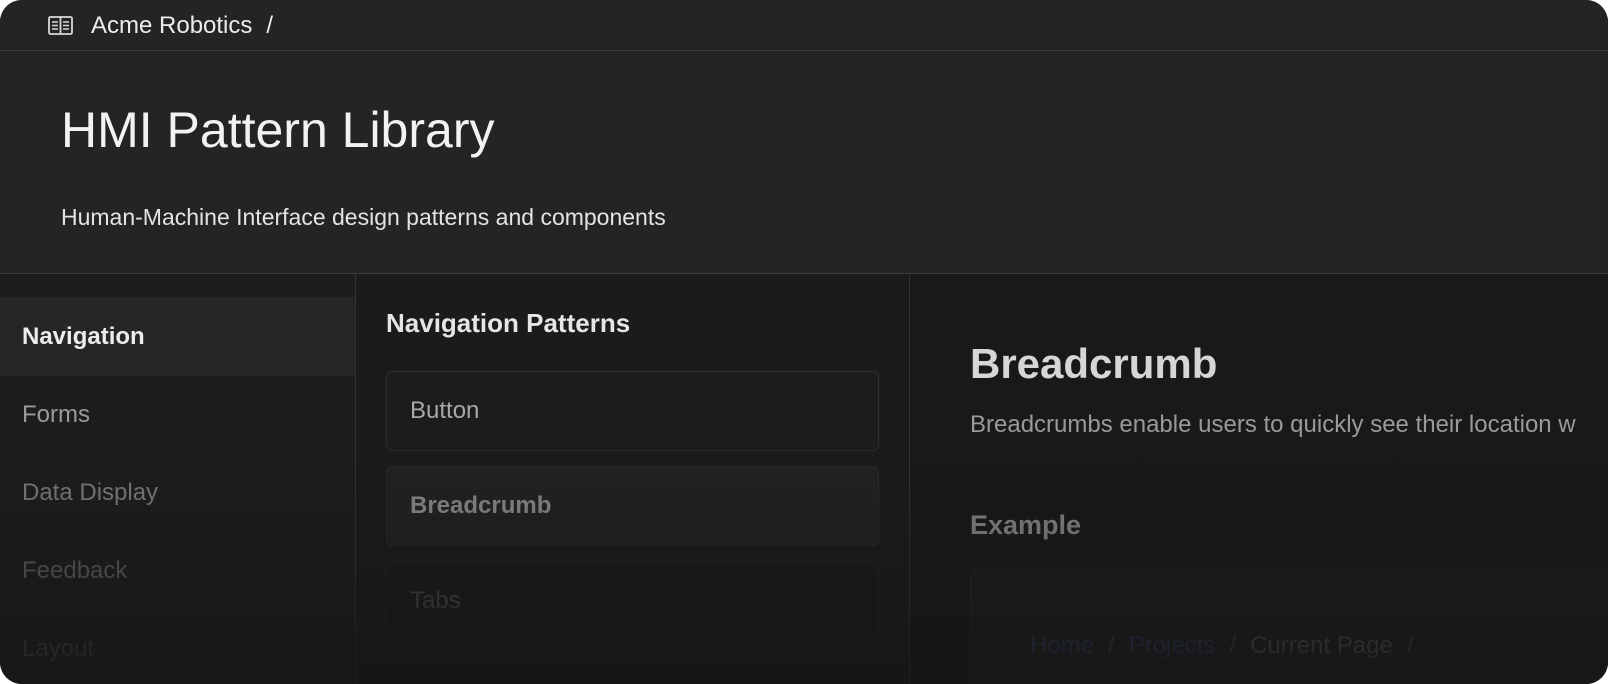  I want to click on example-label: Example, so click(1026, 525).